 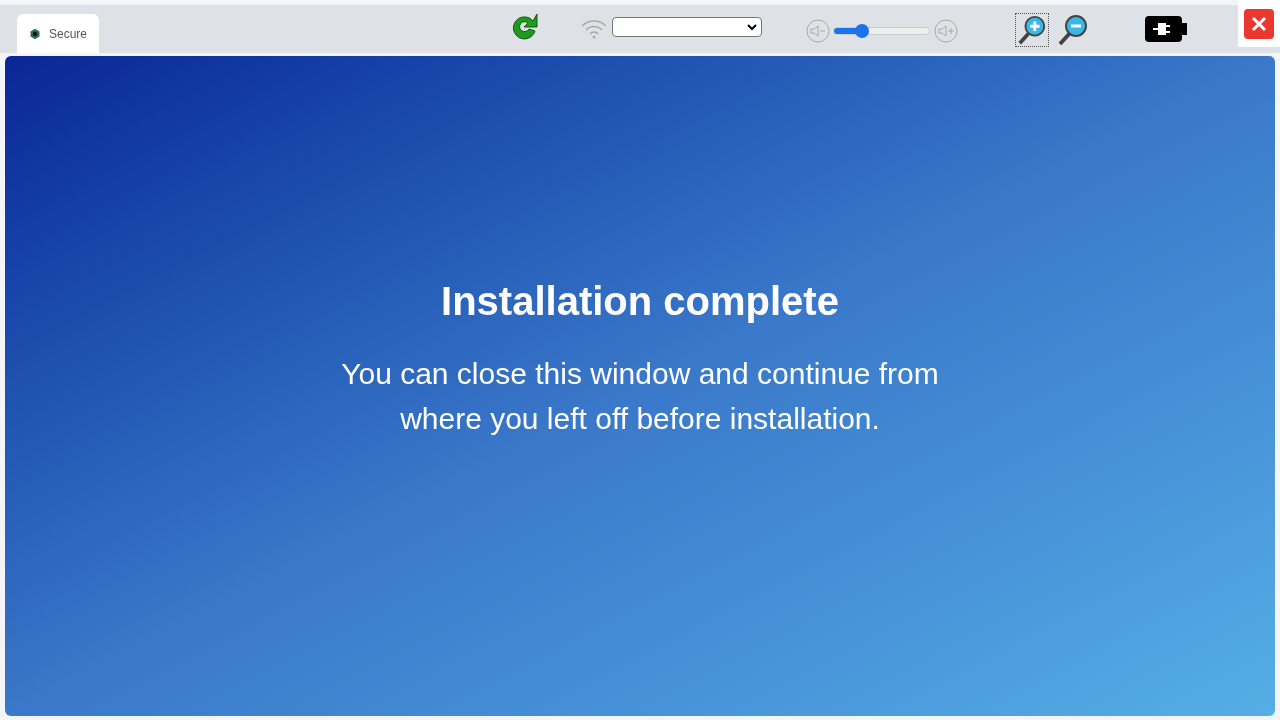 What do you see at coordinates (640, 301) in the screenshot?
I see `heading: Installation complete` at bounding box center [640, 301].